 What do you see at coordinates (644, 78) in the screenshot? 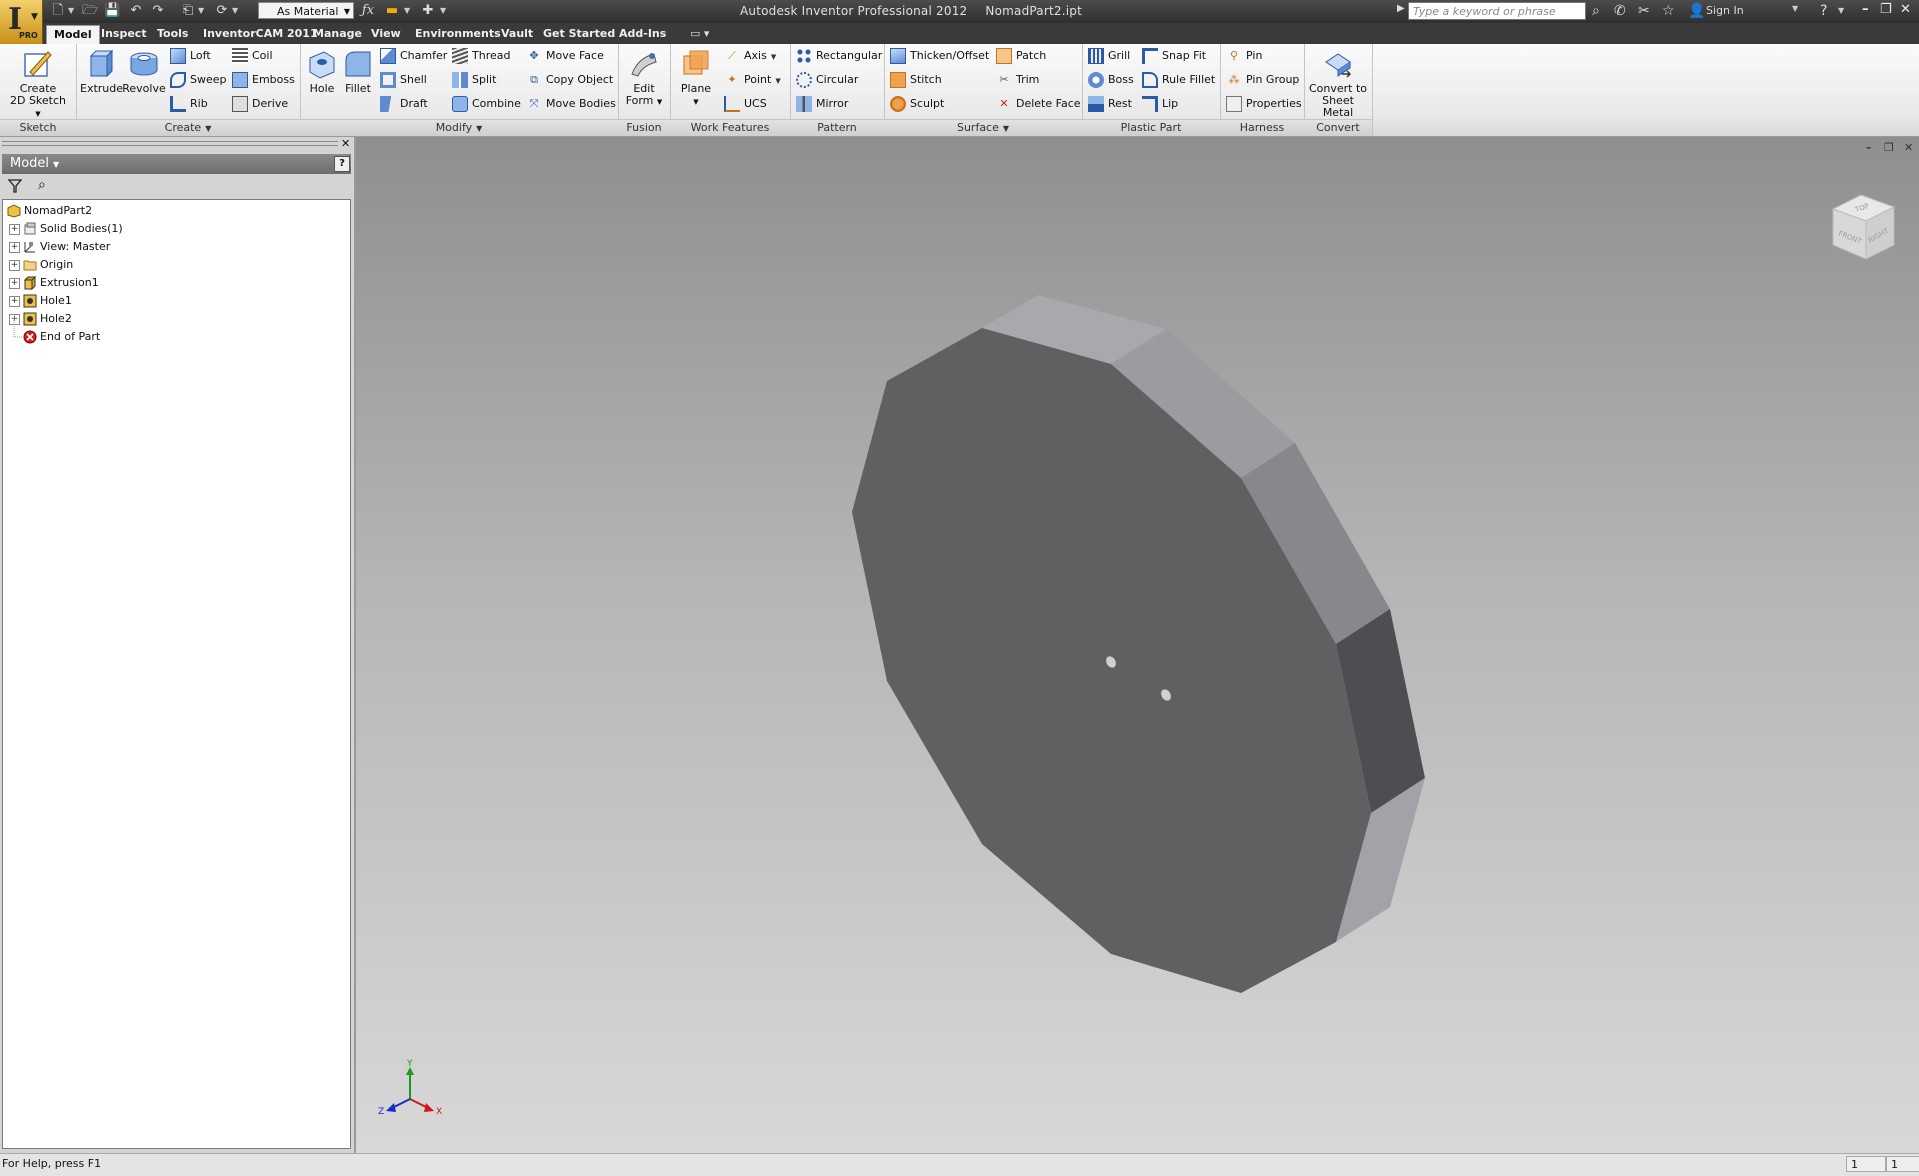
I see `edit-form-button: Edit Form ▼` at bounding box center [644, 78].